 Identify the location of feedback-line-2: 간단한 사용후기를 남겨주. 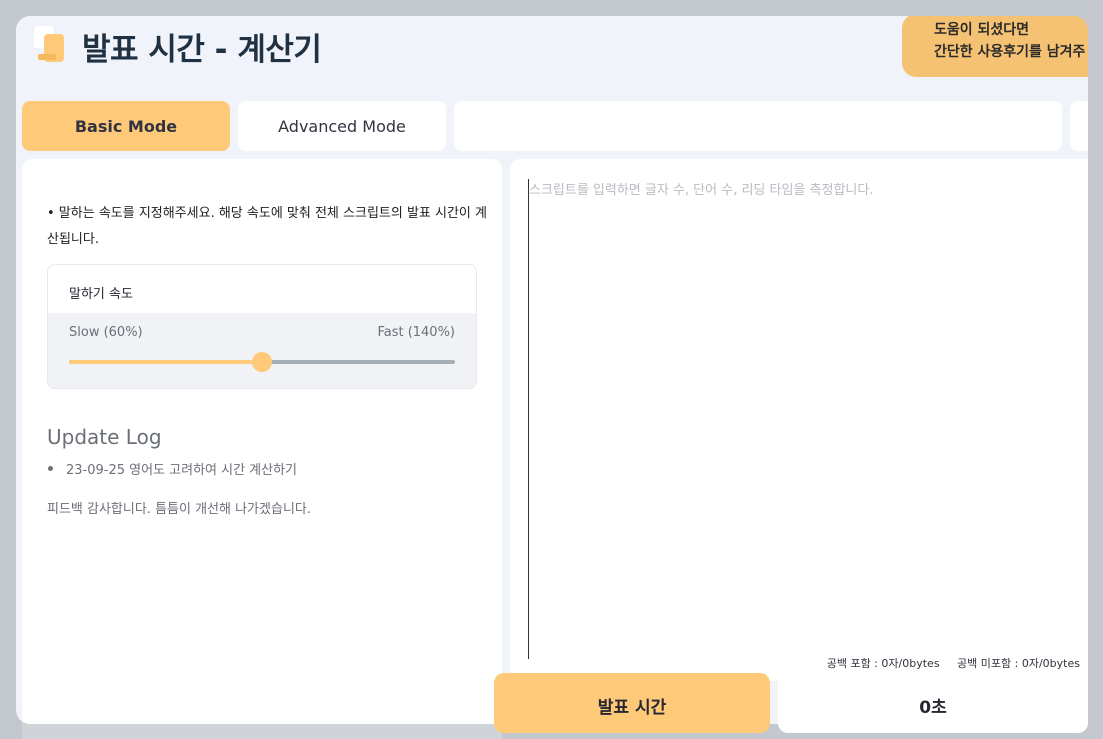
(1010, 52).